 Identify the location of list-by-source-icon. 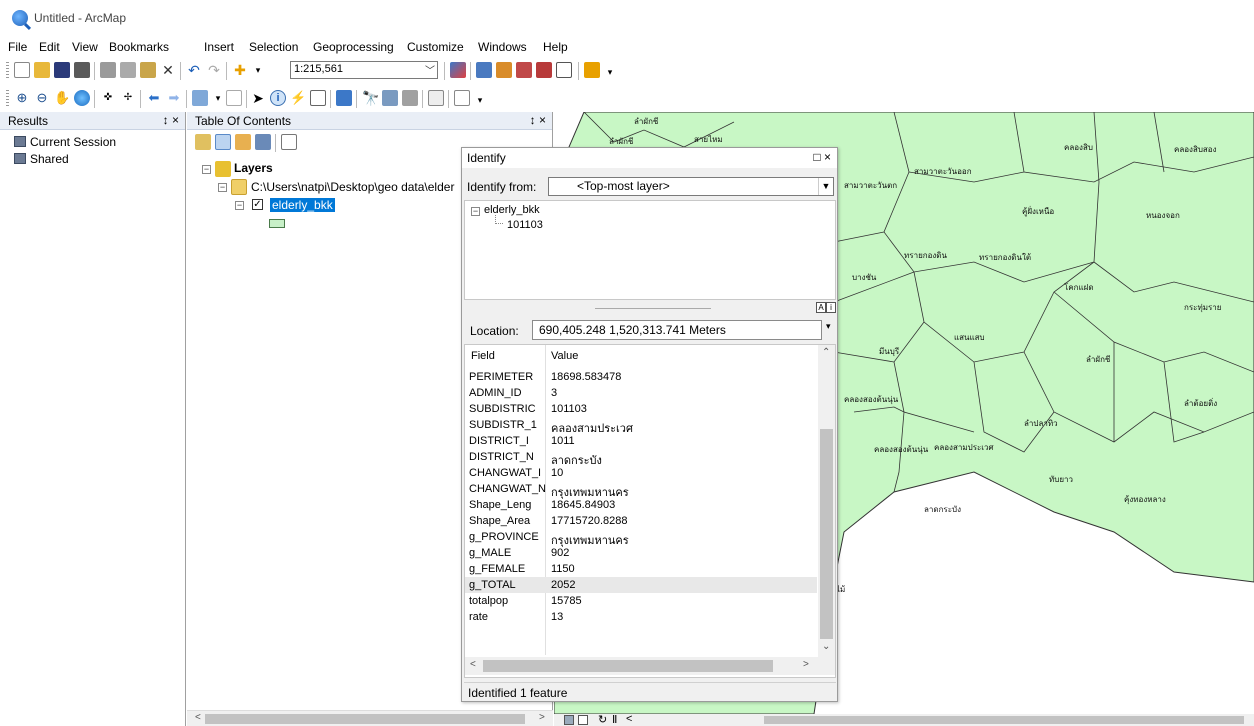
(223, 142).